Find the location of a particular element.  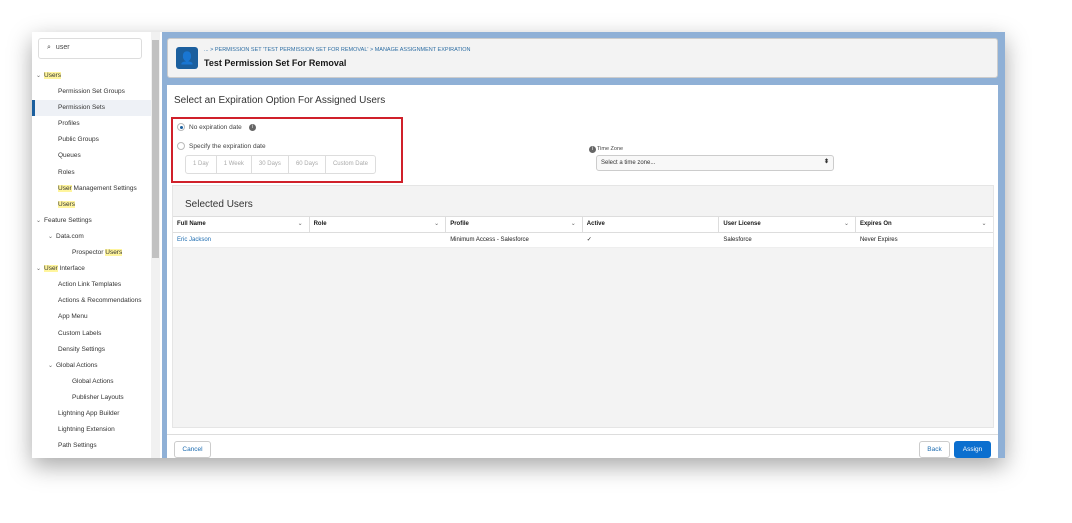

column-label: Expires On is located at coordinates (875, 224).